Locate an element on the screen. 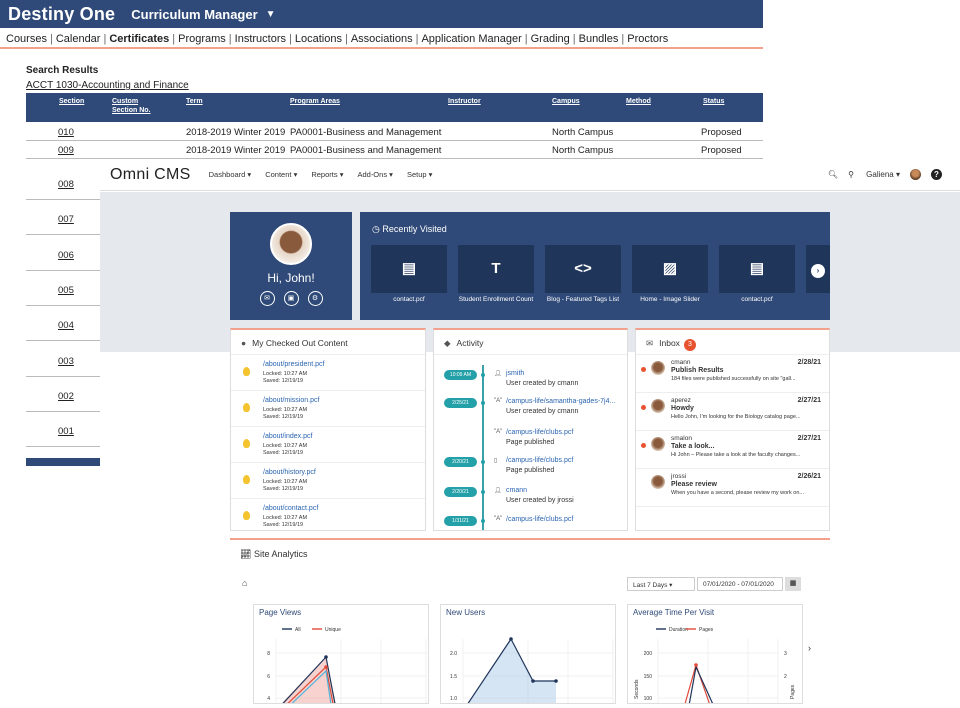  activity-date-badge: 2/20/21 is located at coordinates (460, 462).